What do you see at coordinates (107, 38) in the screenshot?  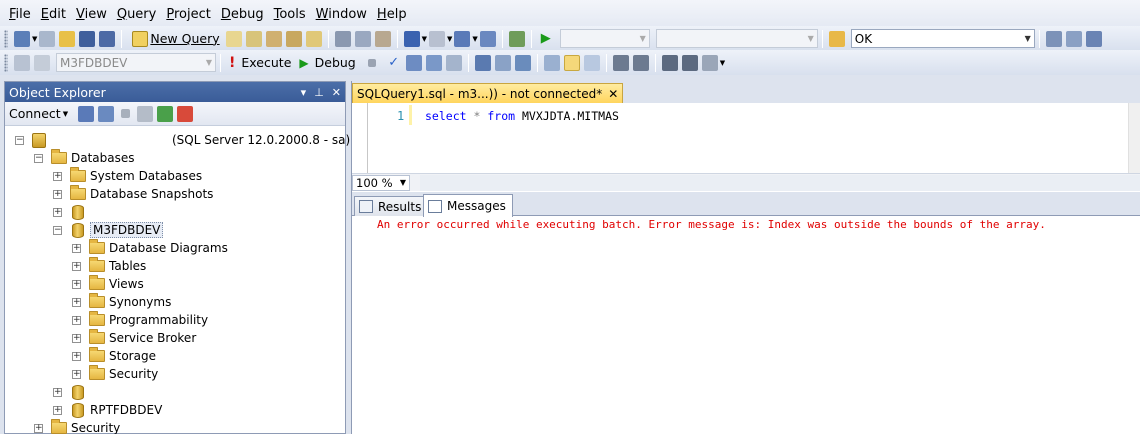 I see `save-all-icon` at bounding box center [107, 38].